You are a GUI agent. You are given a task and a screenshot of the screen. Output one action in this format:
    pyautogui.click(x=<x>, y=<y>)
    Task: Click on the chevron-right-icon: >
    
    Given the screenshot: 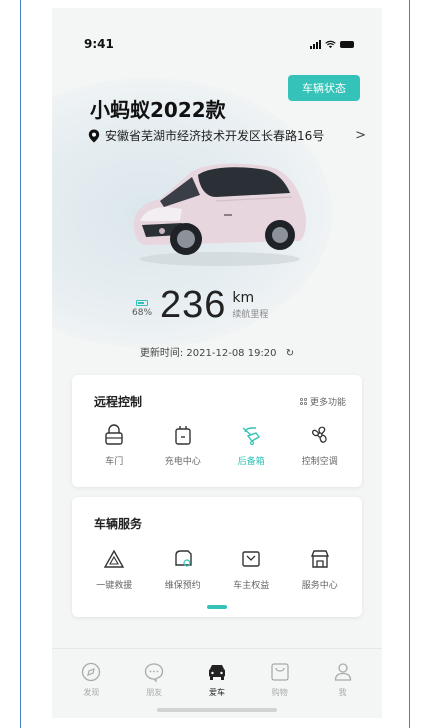 What is the action you would take?
    pyautogui.click(x=360, y=135)
    